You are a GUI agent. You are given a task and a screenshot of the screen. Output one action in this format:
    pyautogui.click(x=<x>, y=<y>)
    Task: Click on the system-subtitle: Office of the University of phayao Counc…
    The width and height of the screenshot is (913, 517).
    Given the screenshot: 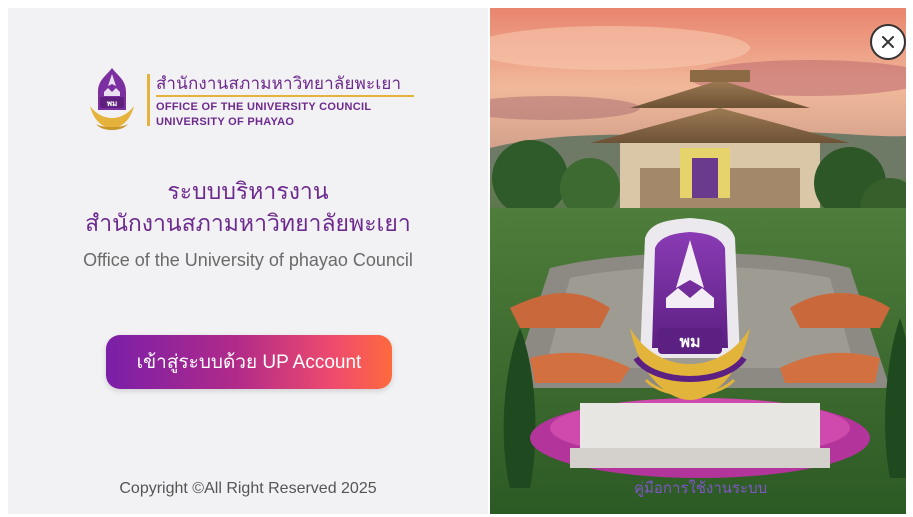 What is the action you would take?
    pyautogui.click(x=248, y=260)
    